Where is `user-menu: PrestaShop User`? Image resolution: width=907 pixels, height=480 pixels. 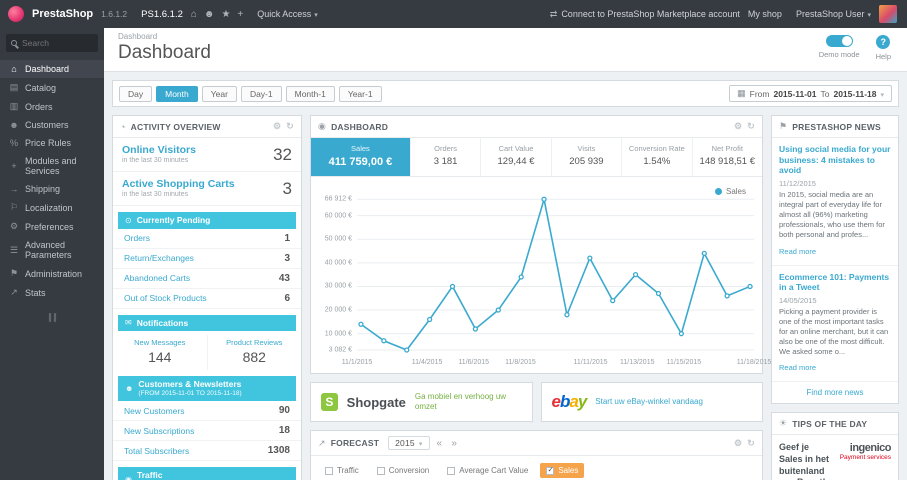
user-menu: PrestaShop User is located at coordinates (833, 14).